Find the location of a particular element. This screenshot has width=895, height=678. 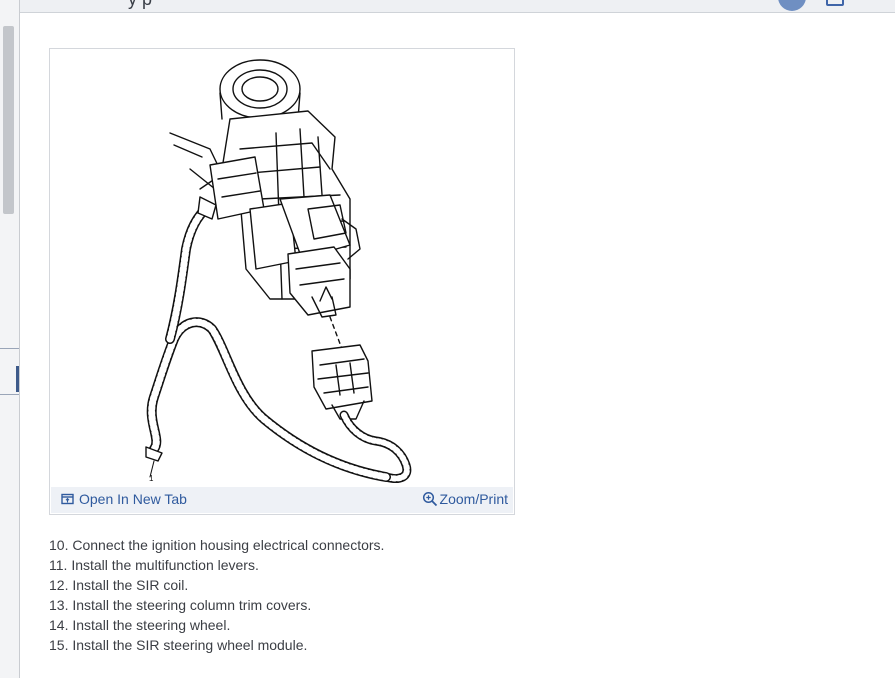

top-header: y p is located at coordinates (457, 6).